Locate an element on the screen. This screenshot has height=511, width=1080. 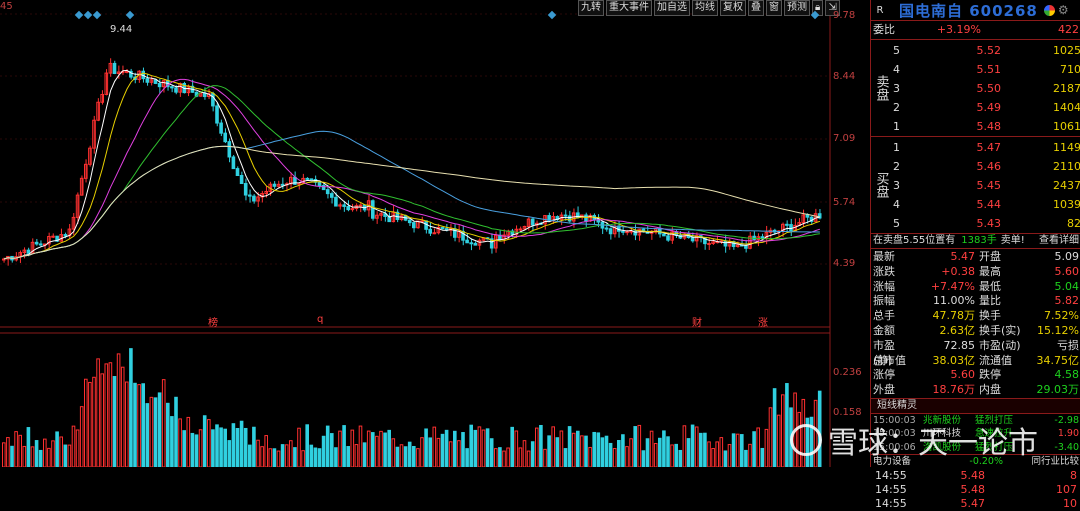
stock-title: 国电南自 600268 is located at coordinates (968, 10).